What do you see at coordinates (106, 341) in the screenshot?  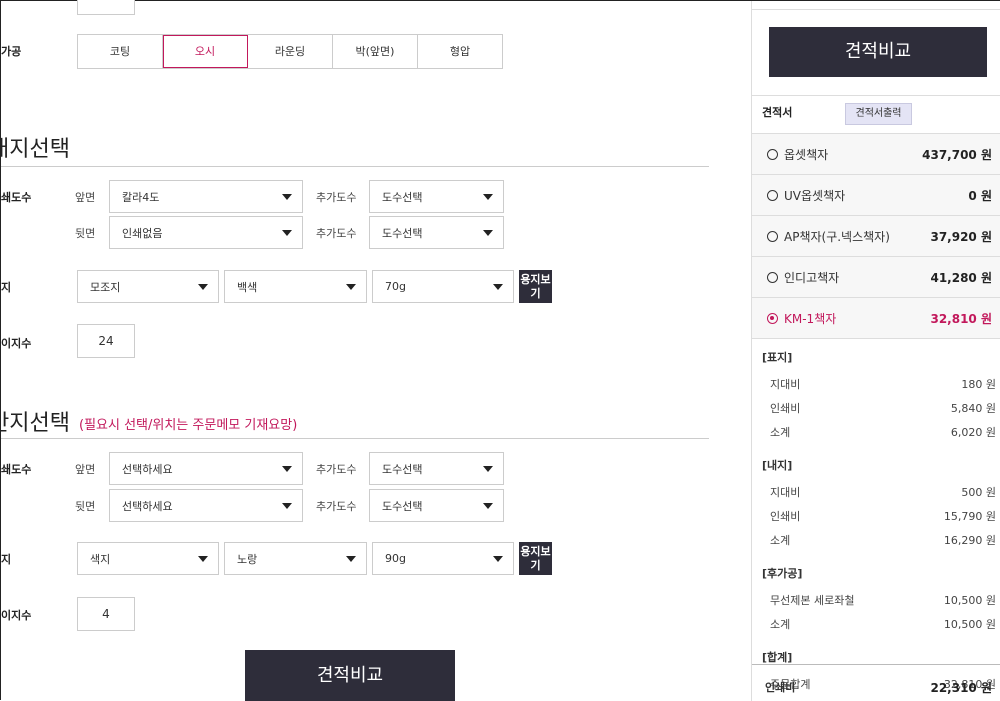 I see `inner-pages-input: 24` at bounding box center [106, 341].